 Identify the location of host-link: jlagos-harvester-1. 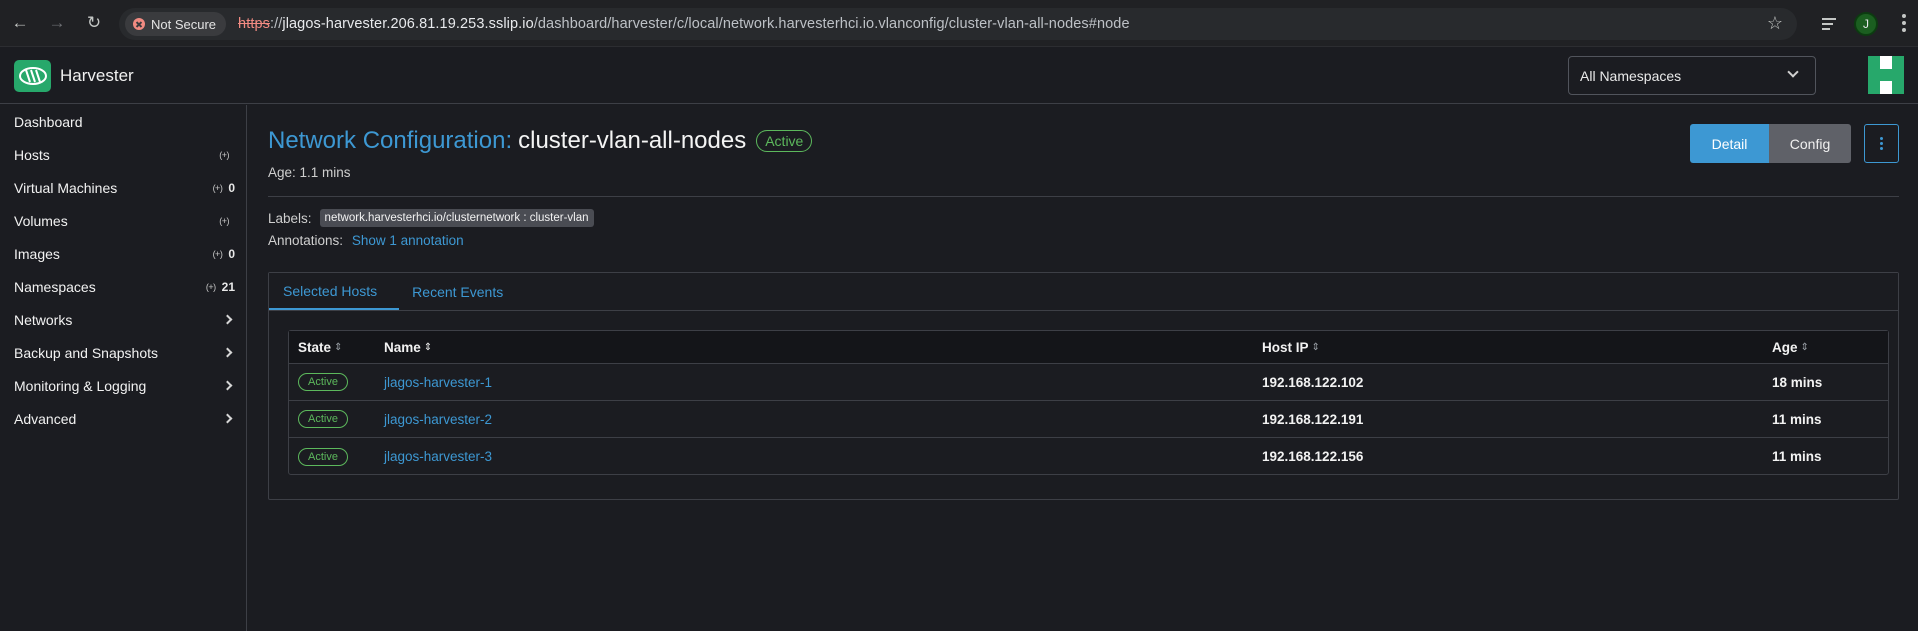
(438, 382).